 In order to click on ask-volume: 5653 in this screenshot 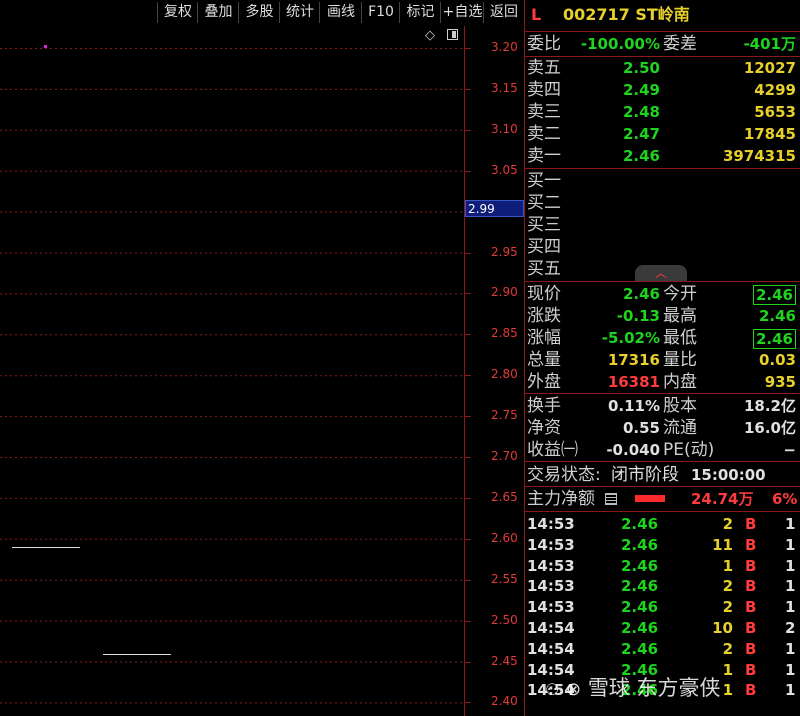, I will do `click(775, 112)`.